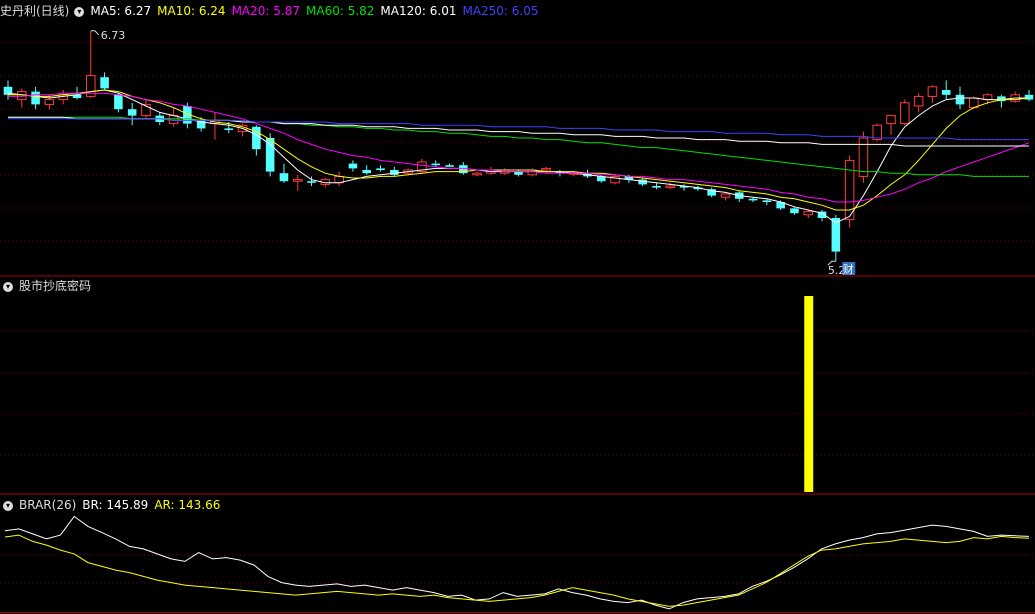  I want to click on ma10-label: MA10: 6.24, so click(191, 11).